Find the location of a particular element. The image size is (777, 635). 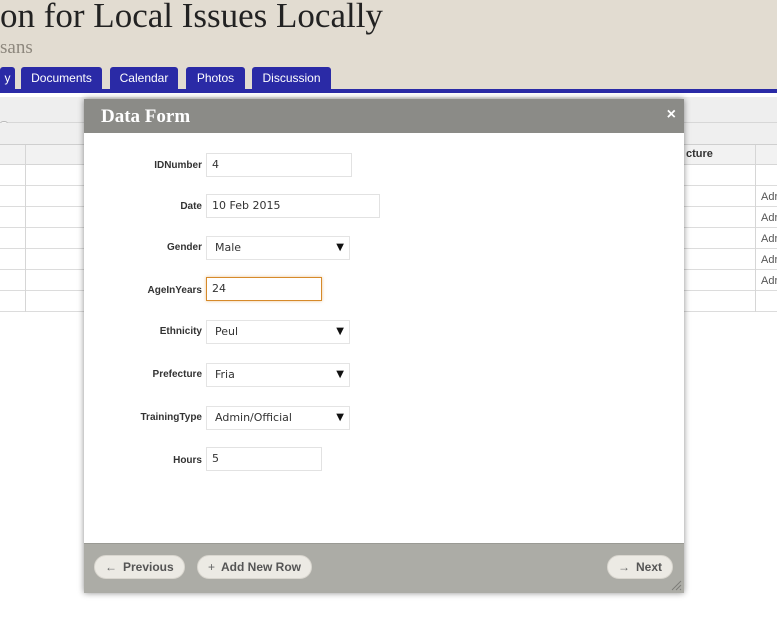

add-new-row-button-label: Add New Row is located at coordinates (261, 567).